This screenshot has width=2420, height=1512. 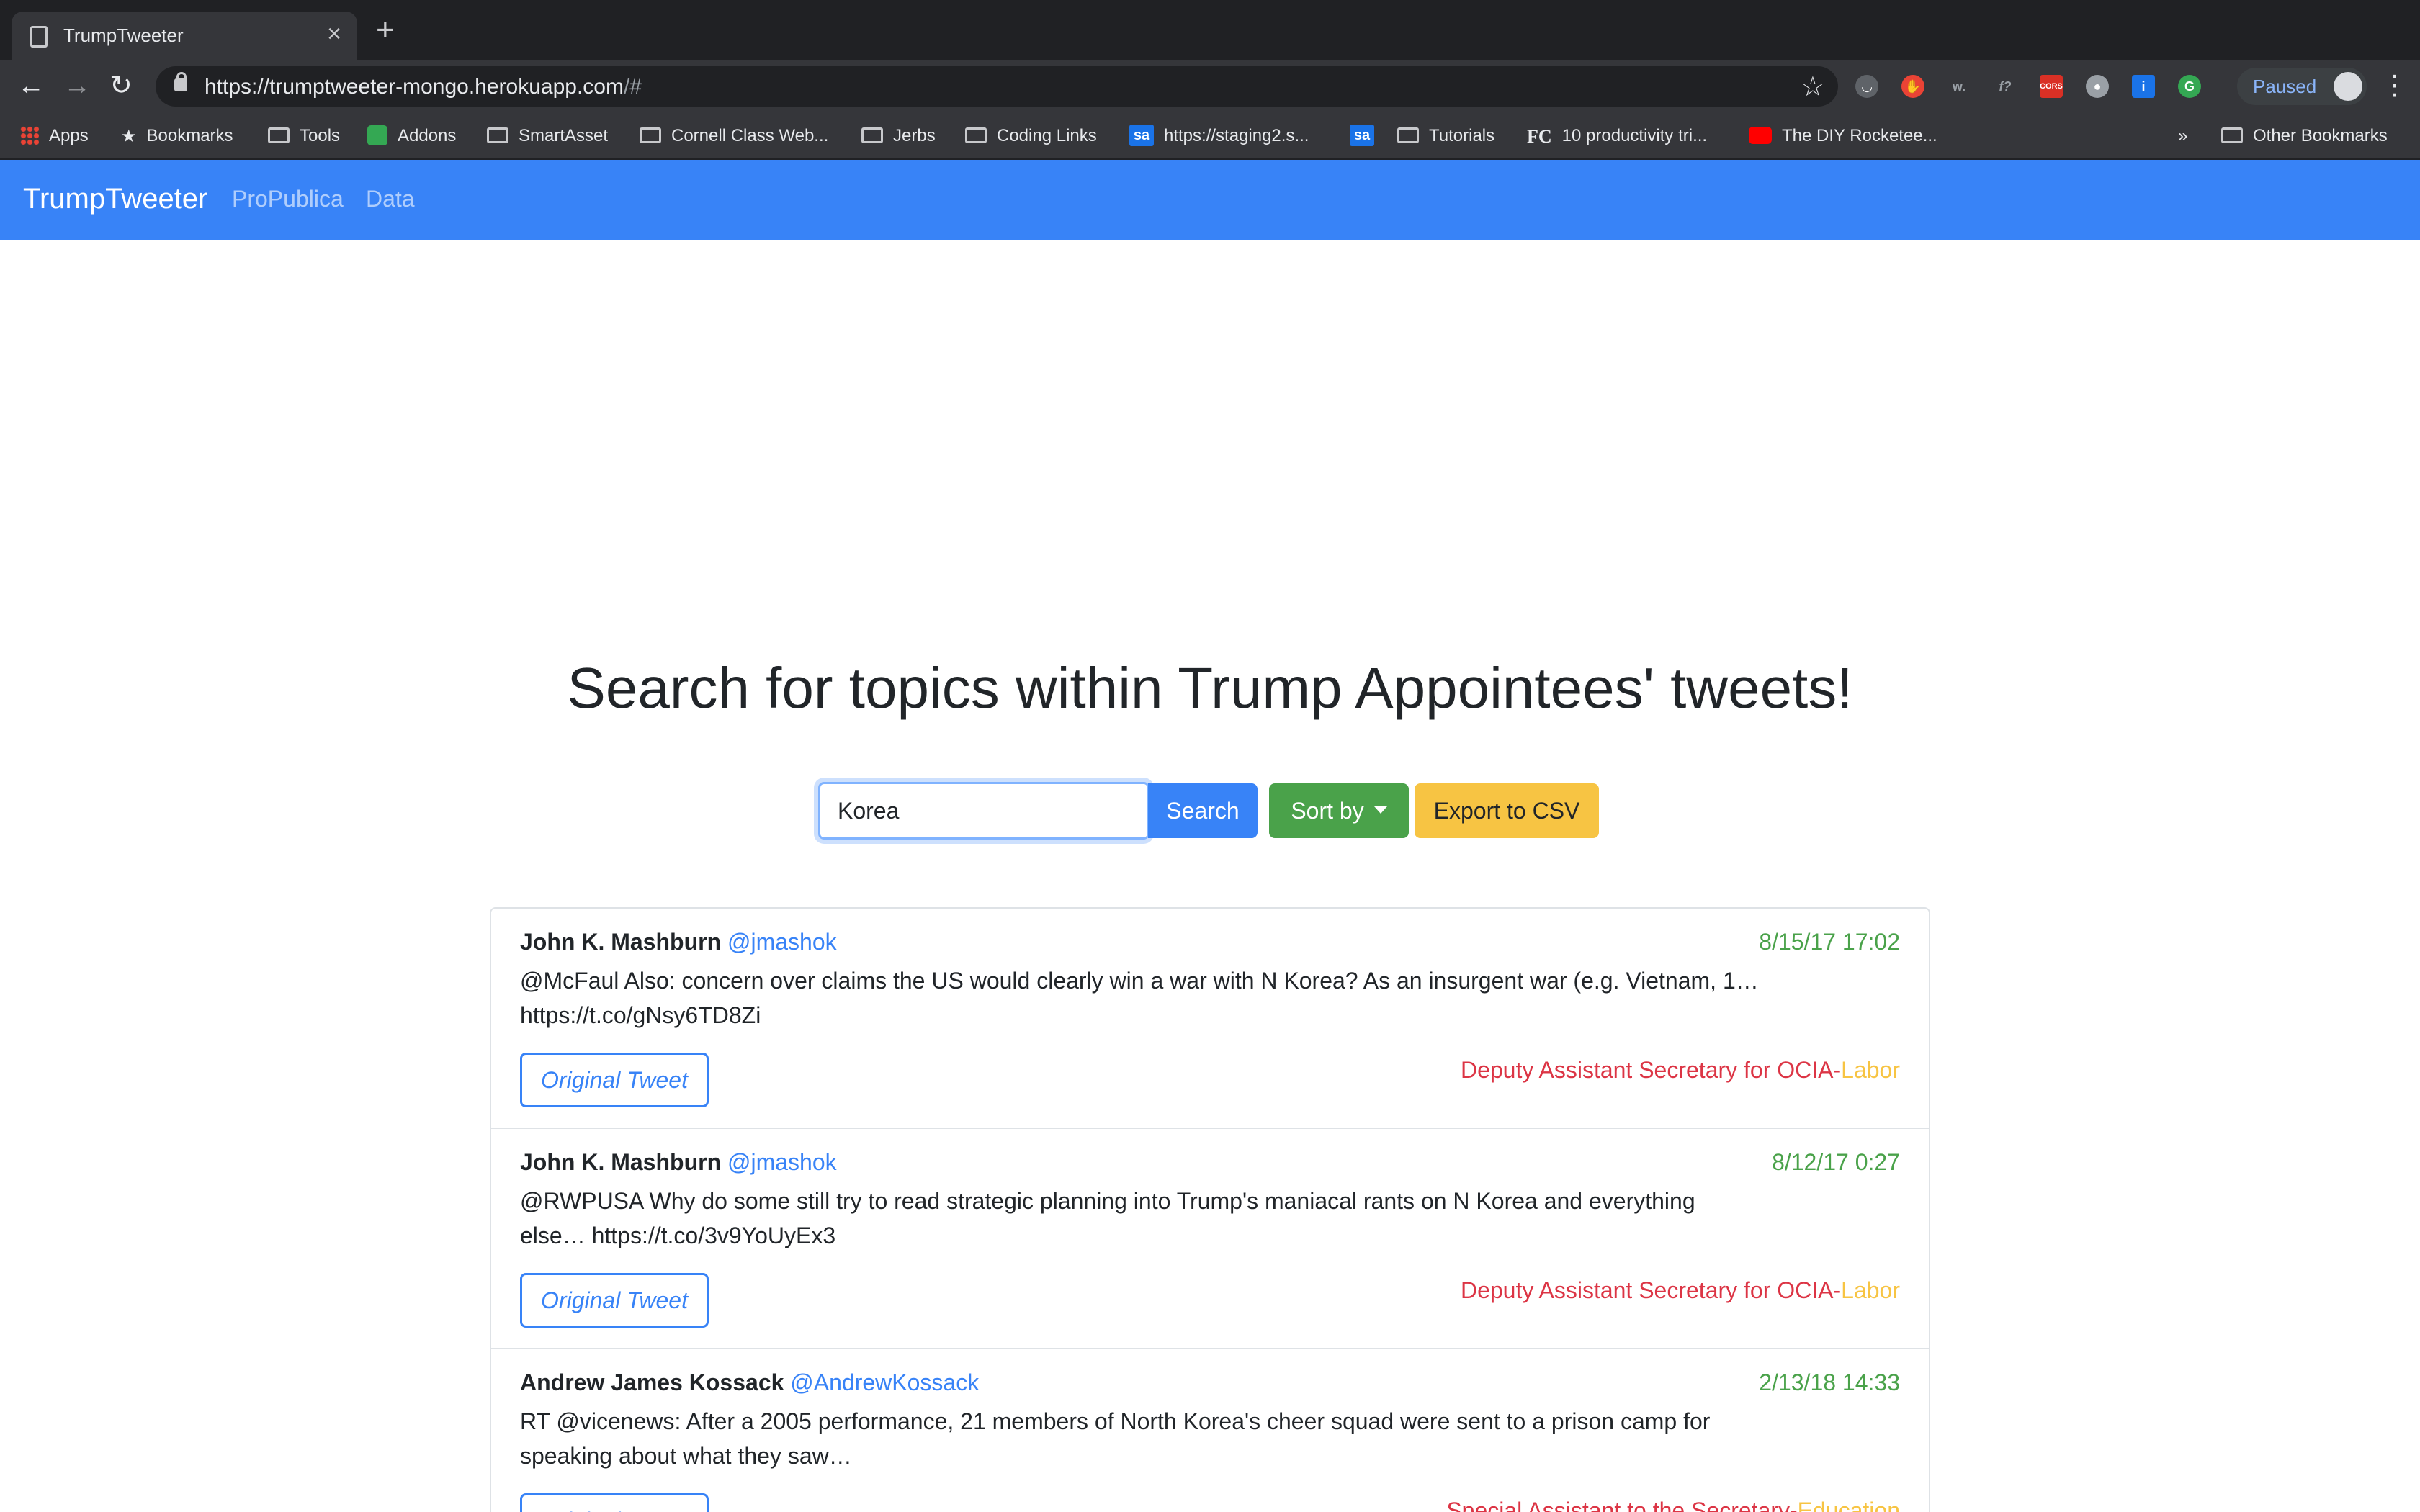 What do you see at coordinates (2097, 86) in the screenshot?
I see `extension-globe-icon: ●` at bounding box center [2097, 86].